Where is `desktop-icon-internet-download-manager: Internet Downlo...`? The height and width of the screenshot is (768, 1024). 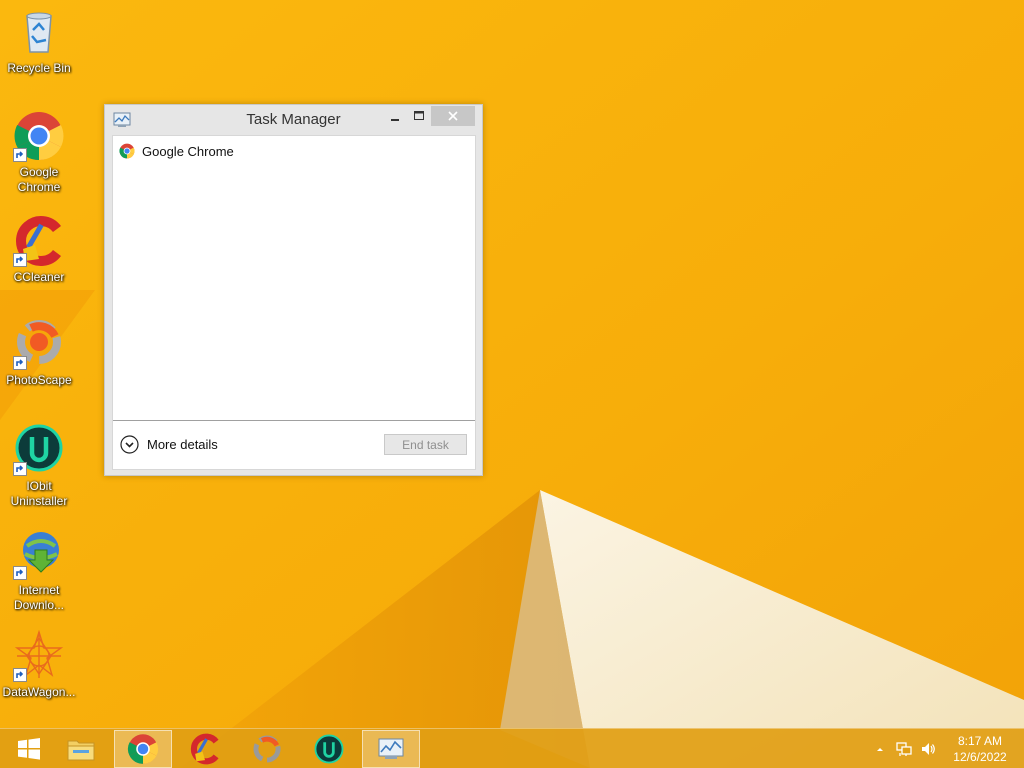
desktop-icon-internet-download-manager: Internet Downlo... is located at coordinates (39, 570).